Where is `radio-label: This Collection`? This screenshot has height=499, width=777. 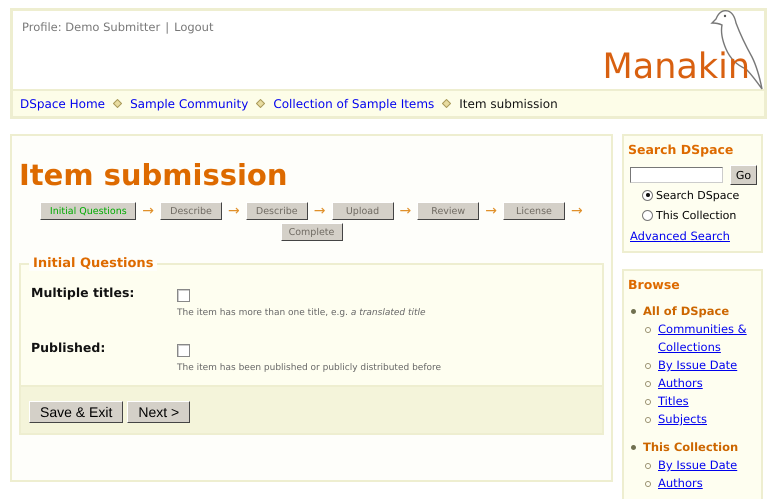 radio-label: This Collection is located at coordinates (696, 215).